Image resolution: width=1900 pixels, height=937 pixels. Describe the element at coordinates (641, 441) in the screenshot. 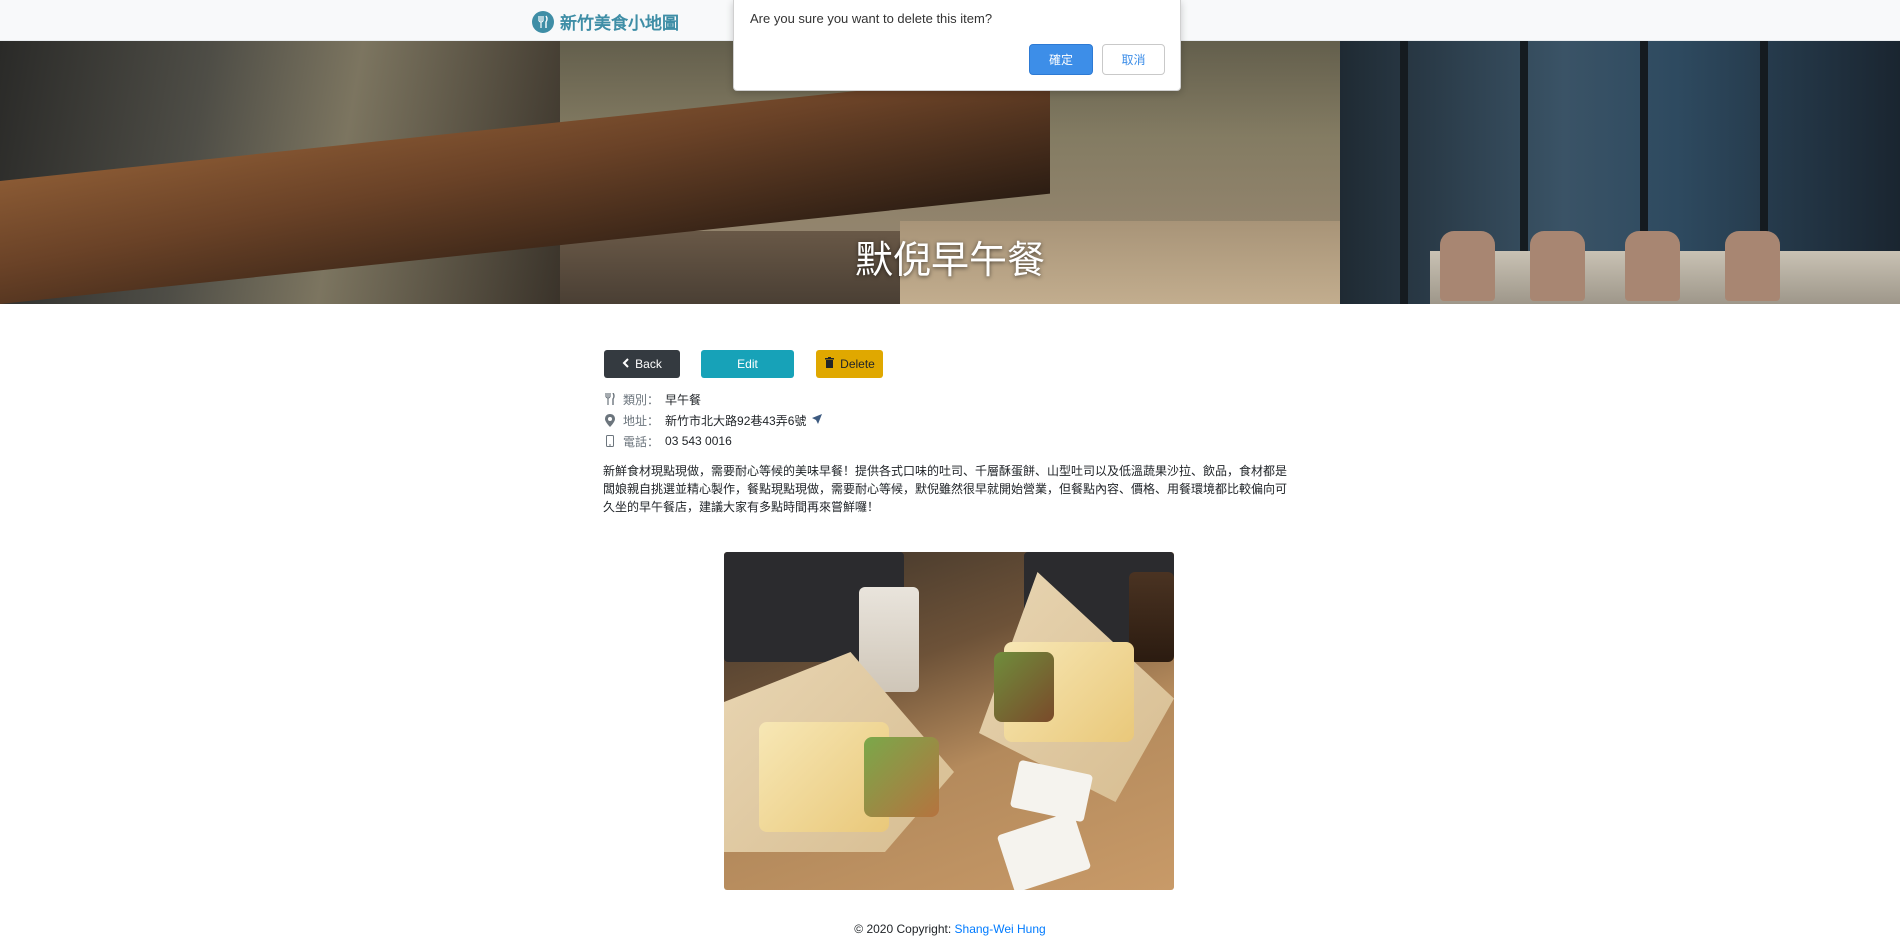

I see `phone-label: 電話：` at that location.